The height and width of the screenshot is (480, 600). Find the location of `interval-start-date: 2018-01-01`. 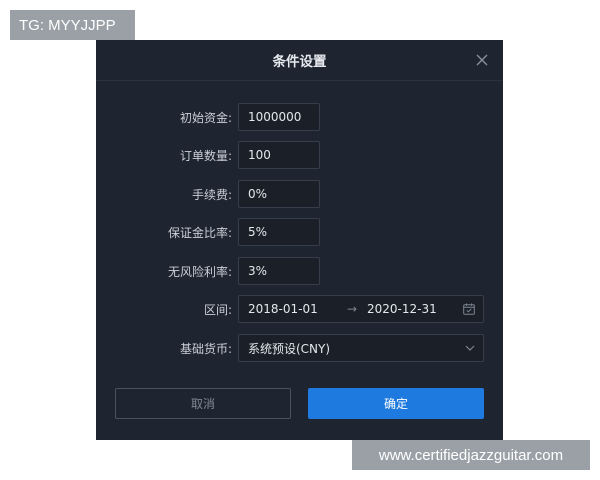

interval-start-date: 2018-01-01 is located at coordinates (283, 309).